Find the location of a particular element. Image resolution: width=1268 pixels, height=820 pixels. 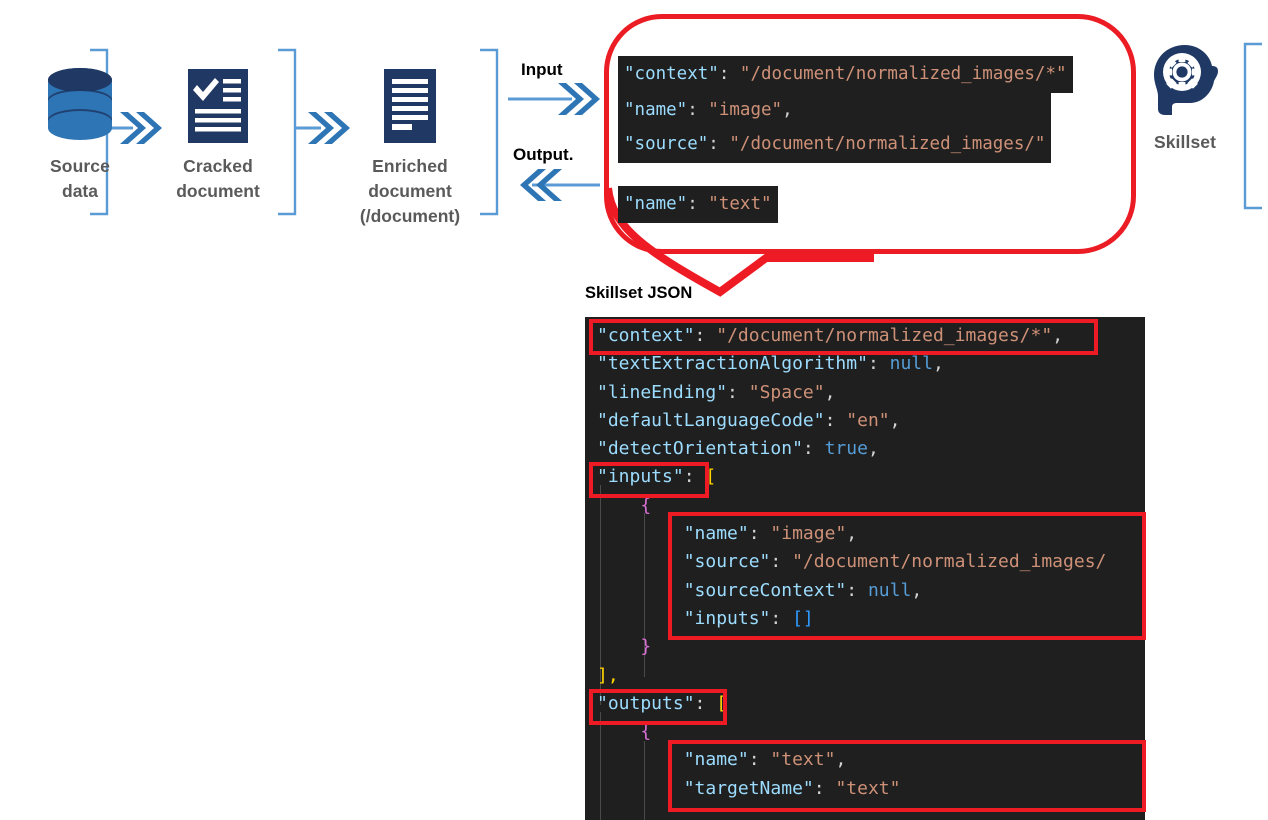

code-brace: } is located at coordinates (646, 647).